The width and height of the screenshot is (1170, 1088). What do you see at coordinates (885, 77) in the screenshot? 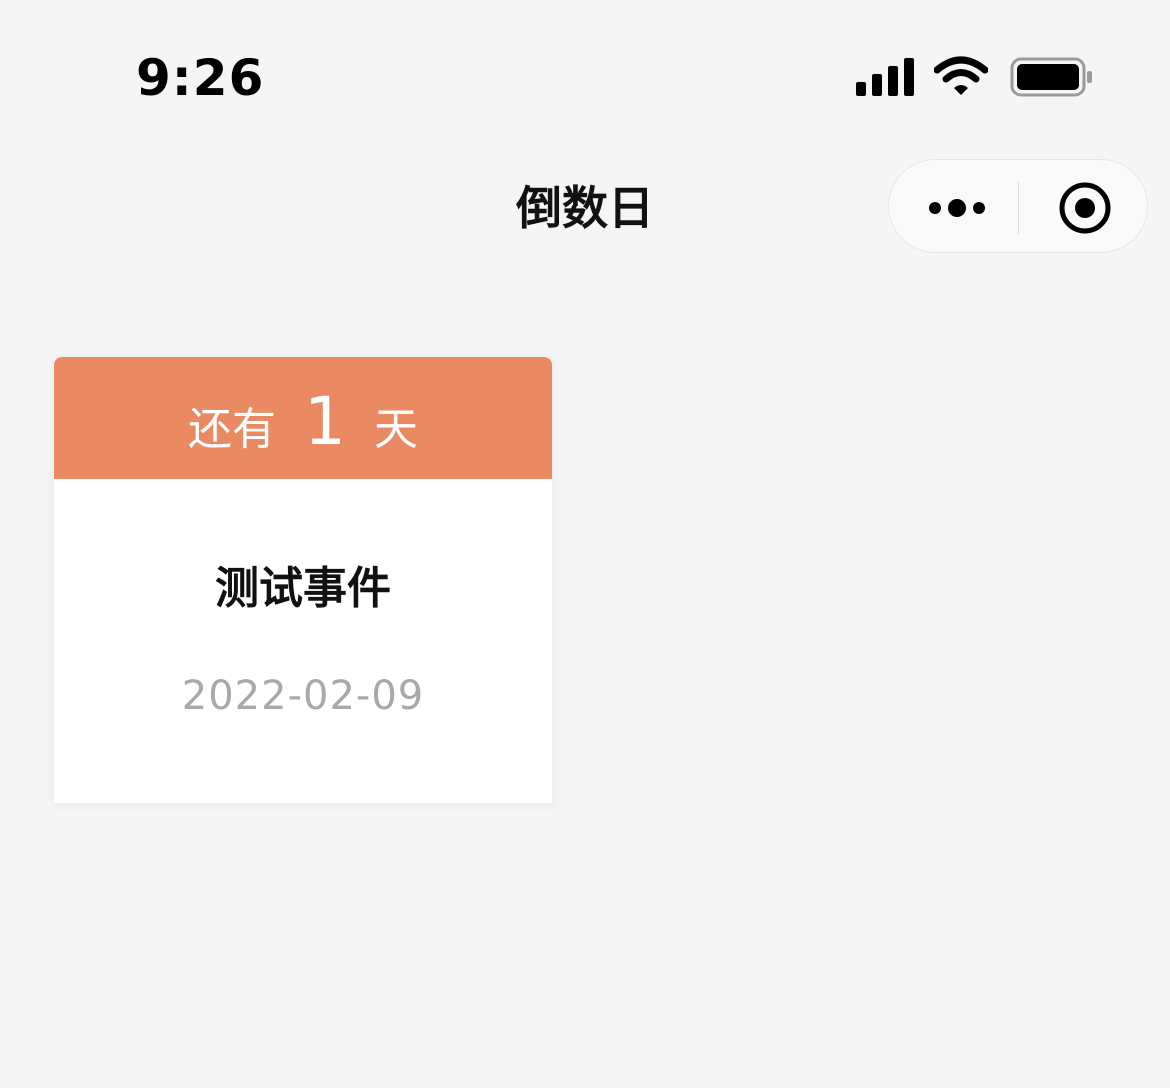
I see `signal-icon` at bounding box center [885, 77].